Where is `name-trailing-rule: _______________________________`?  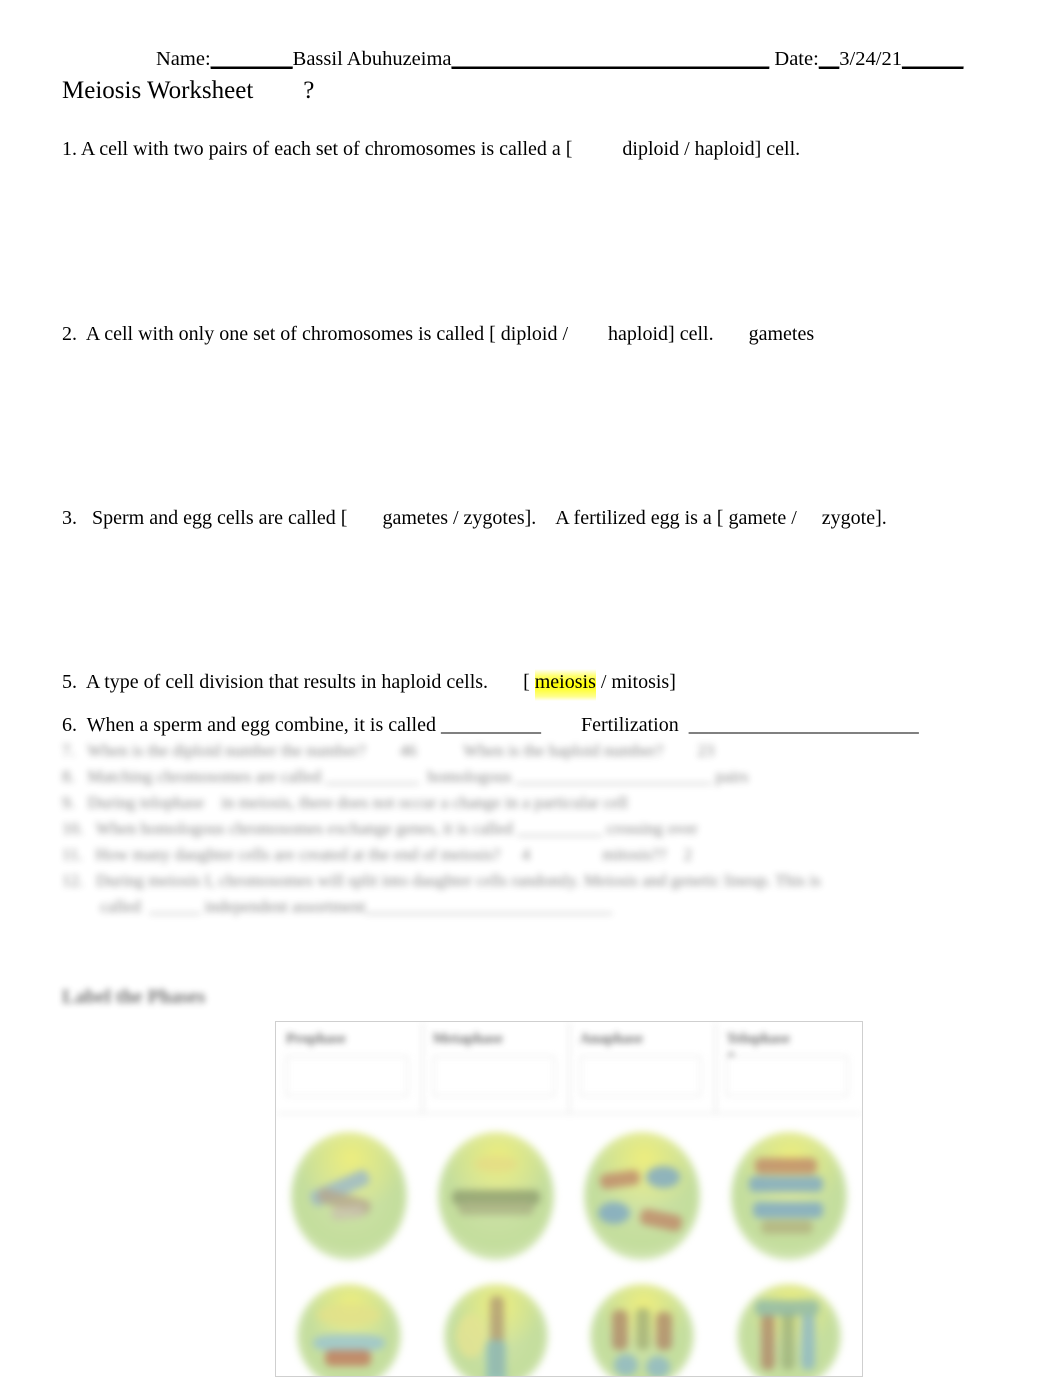 name-trailing-rule: _______________________________ is located at coordinates (610, 59).